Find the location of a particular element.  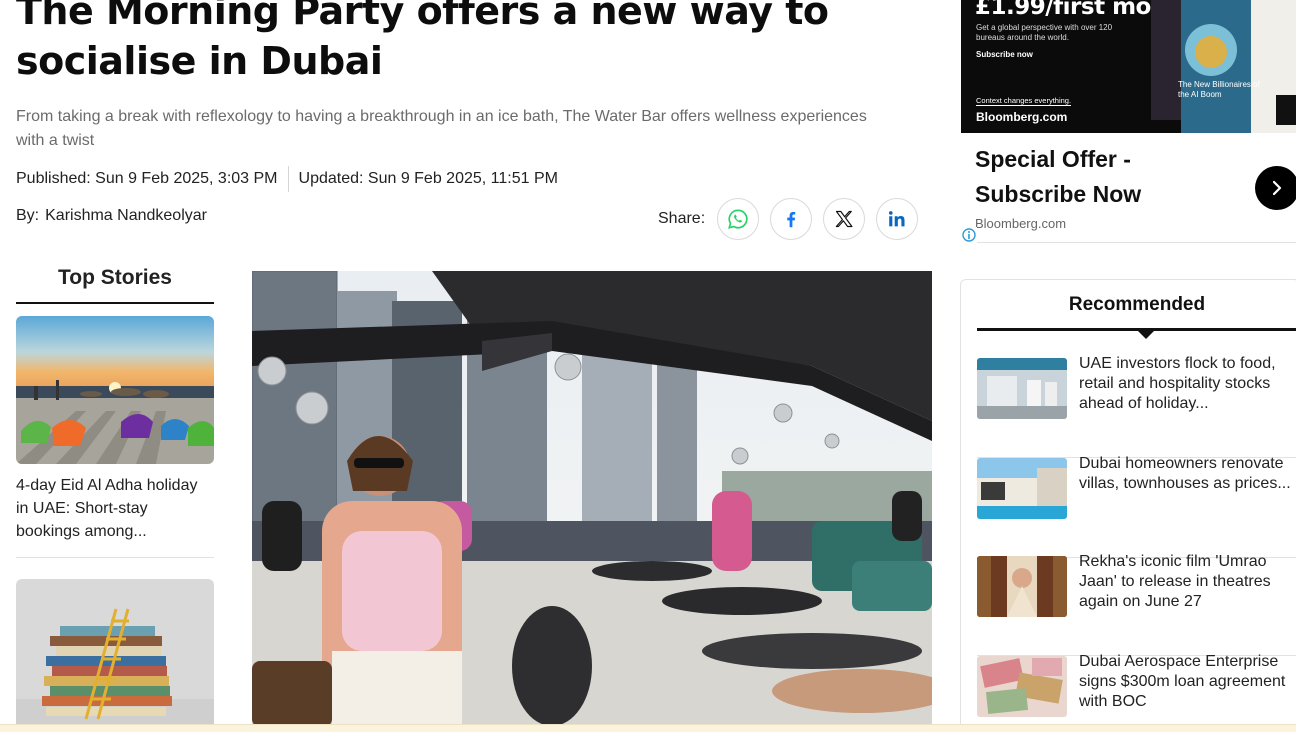

byline: By: Karishma Nandkeolyar is located at coordinates (111, 216).